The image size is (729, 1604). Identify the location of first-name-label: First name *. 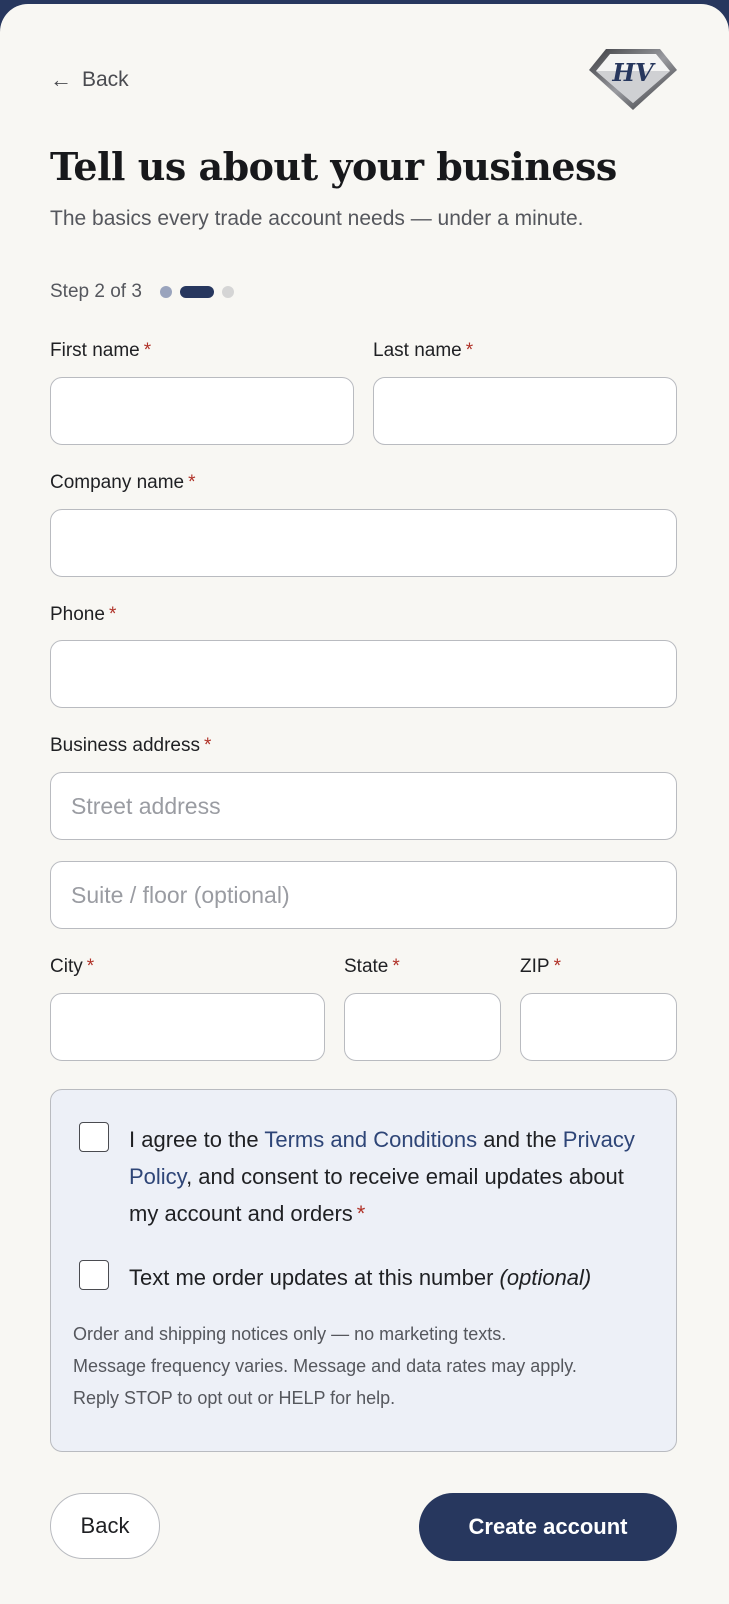
(101, 350).